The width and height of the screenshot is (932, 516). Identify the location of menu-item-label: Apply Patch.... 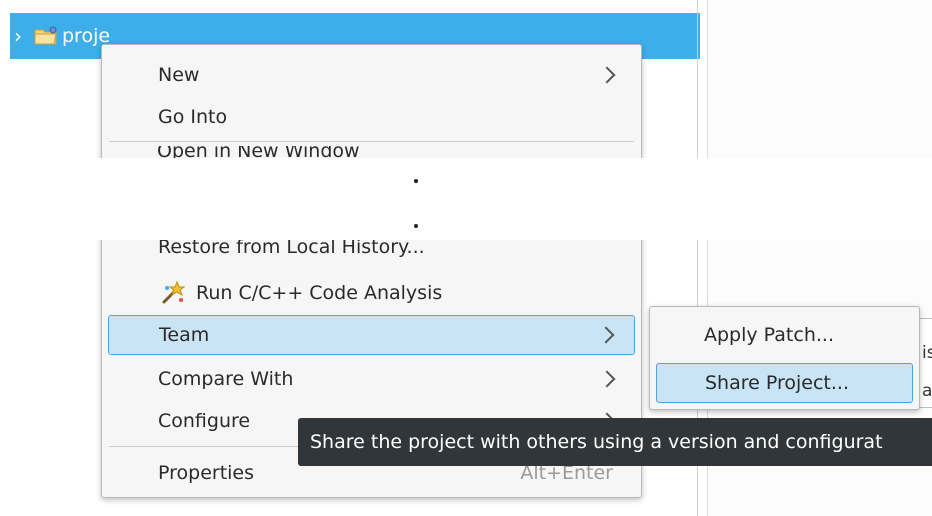
(769, 335).